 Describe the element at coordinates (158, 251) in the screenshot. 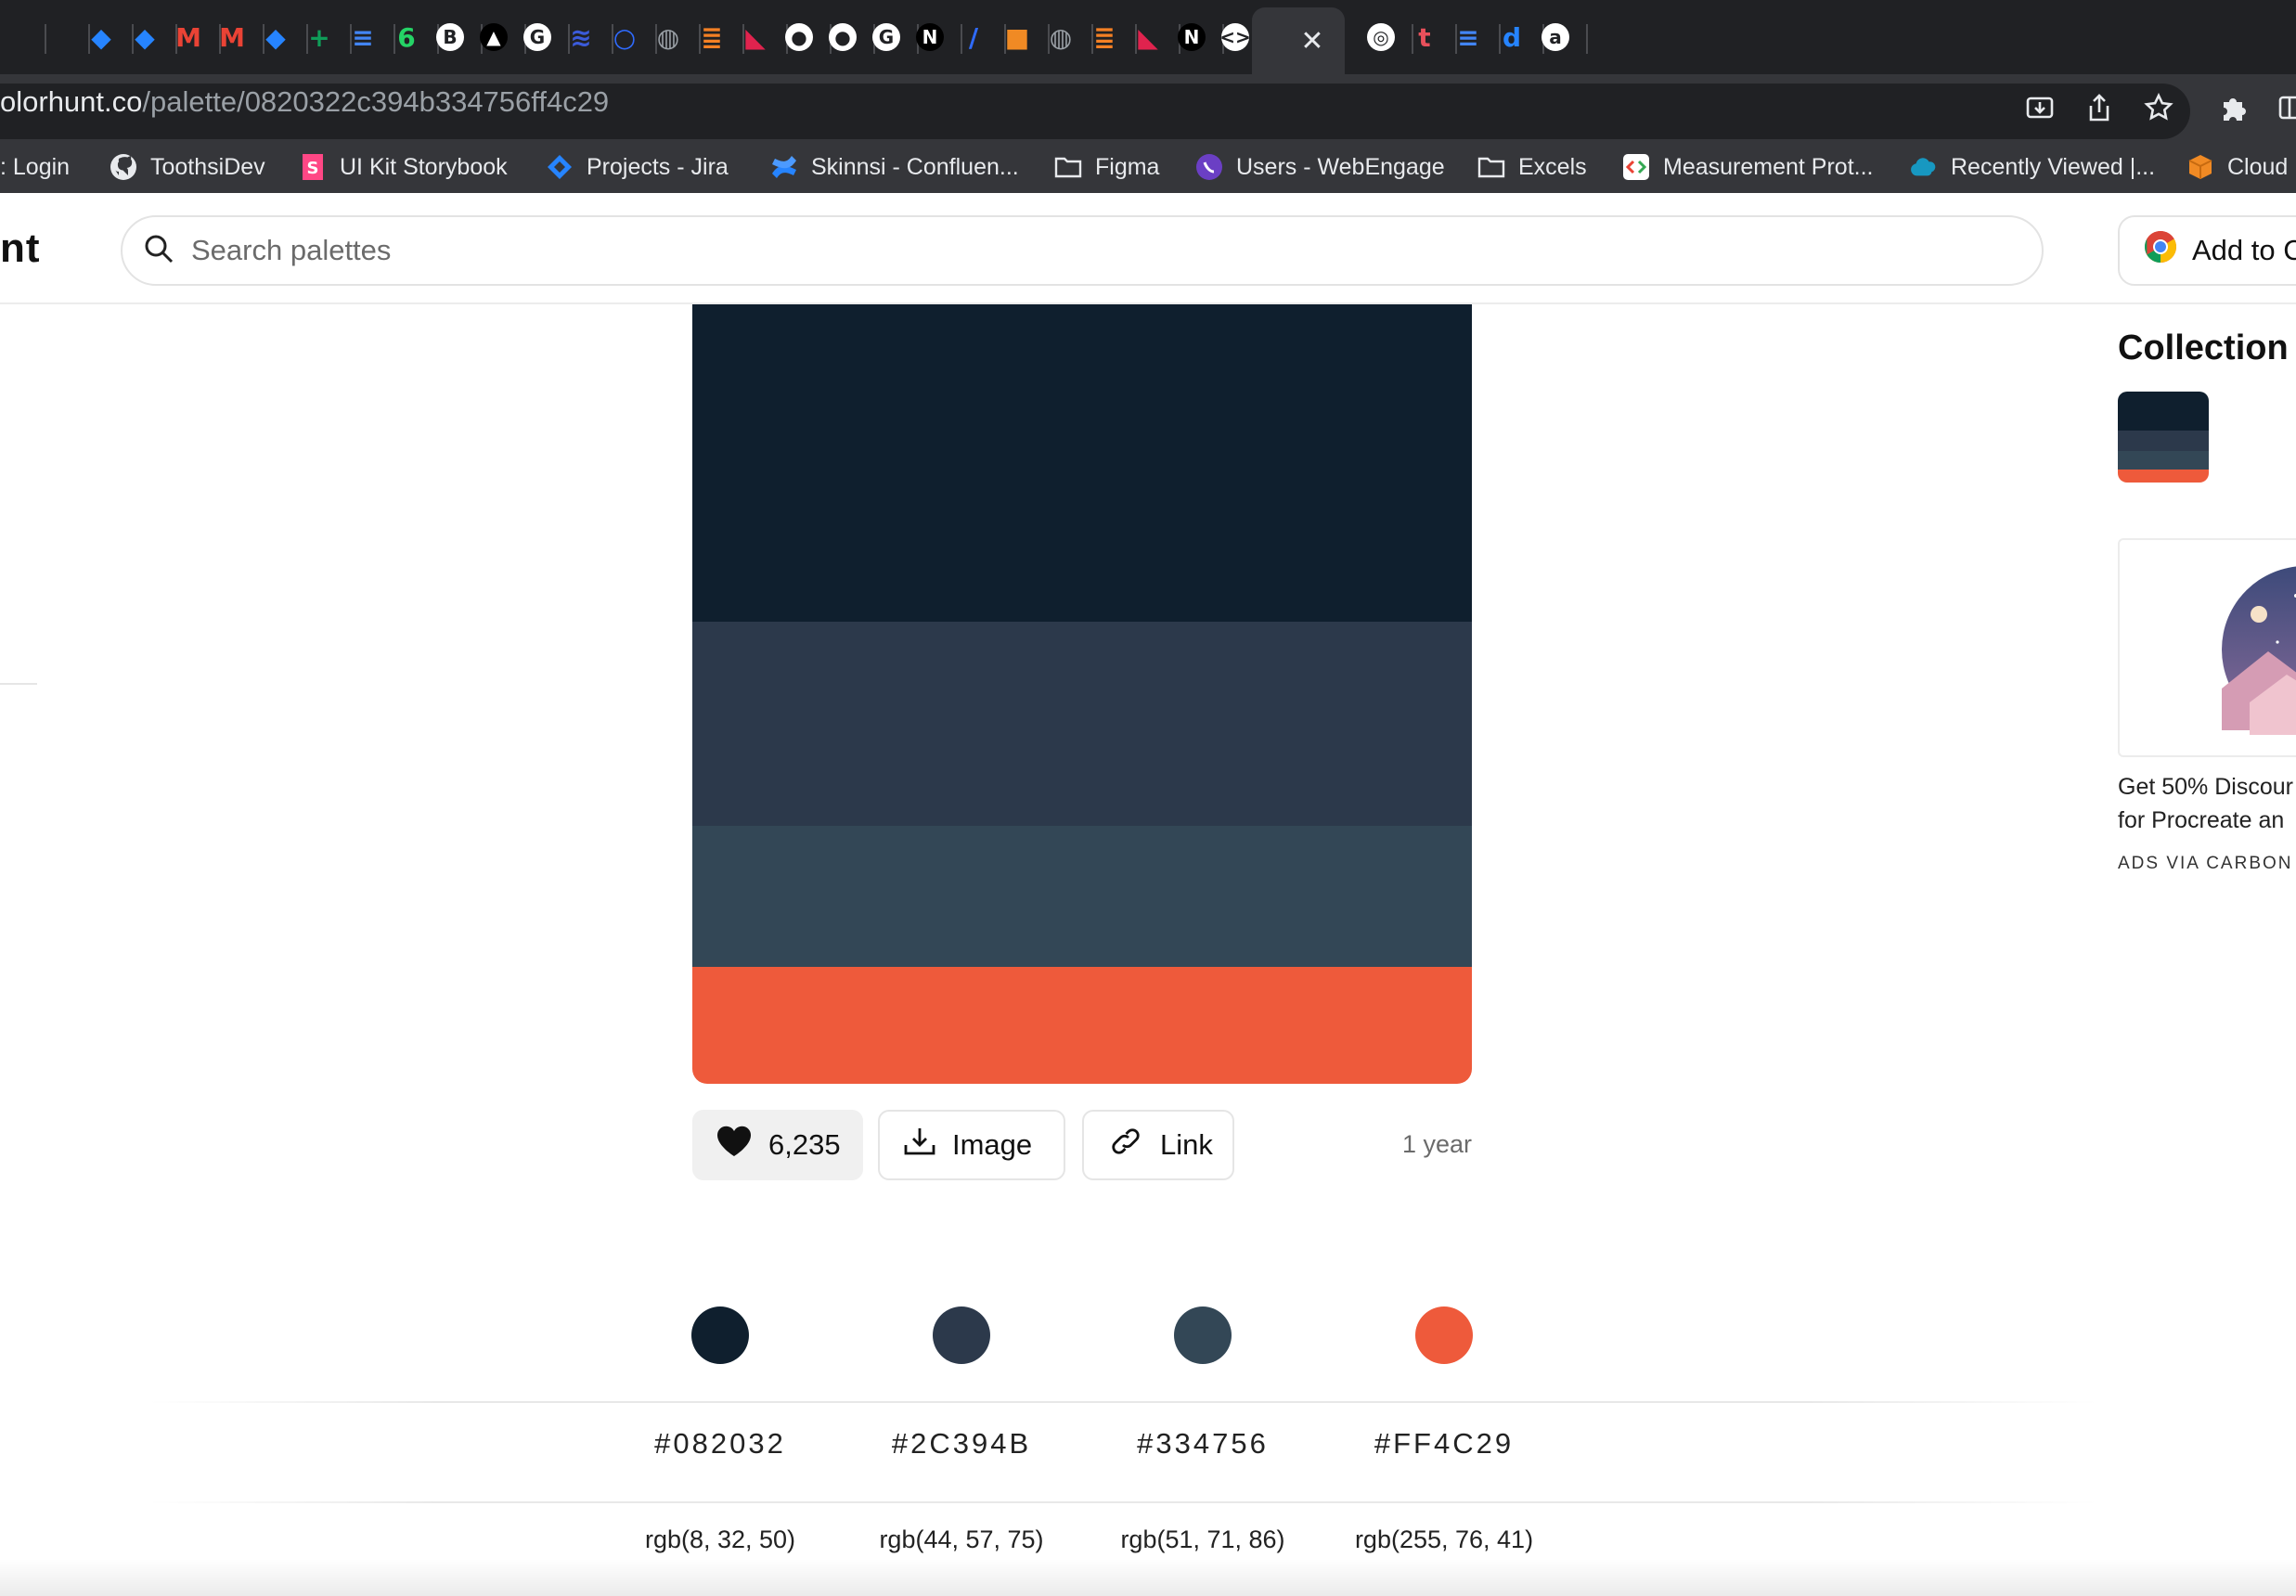

I see `search-icon` at that location.